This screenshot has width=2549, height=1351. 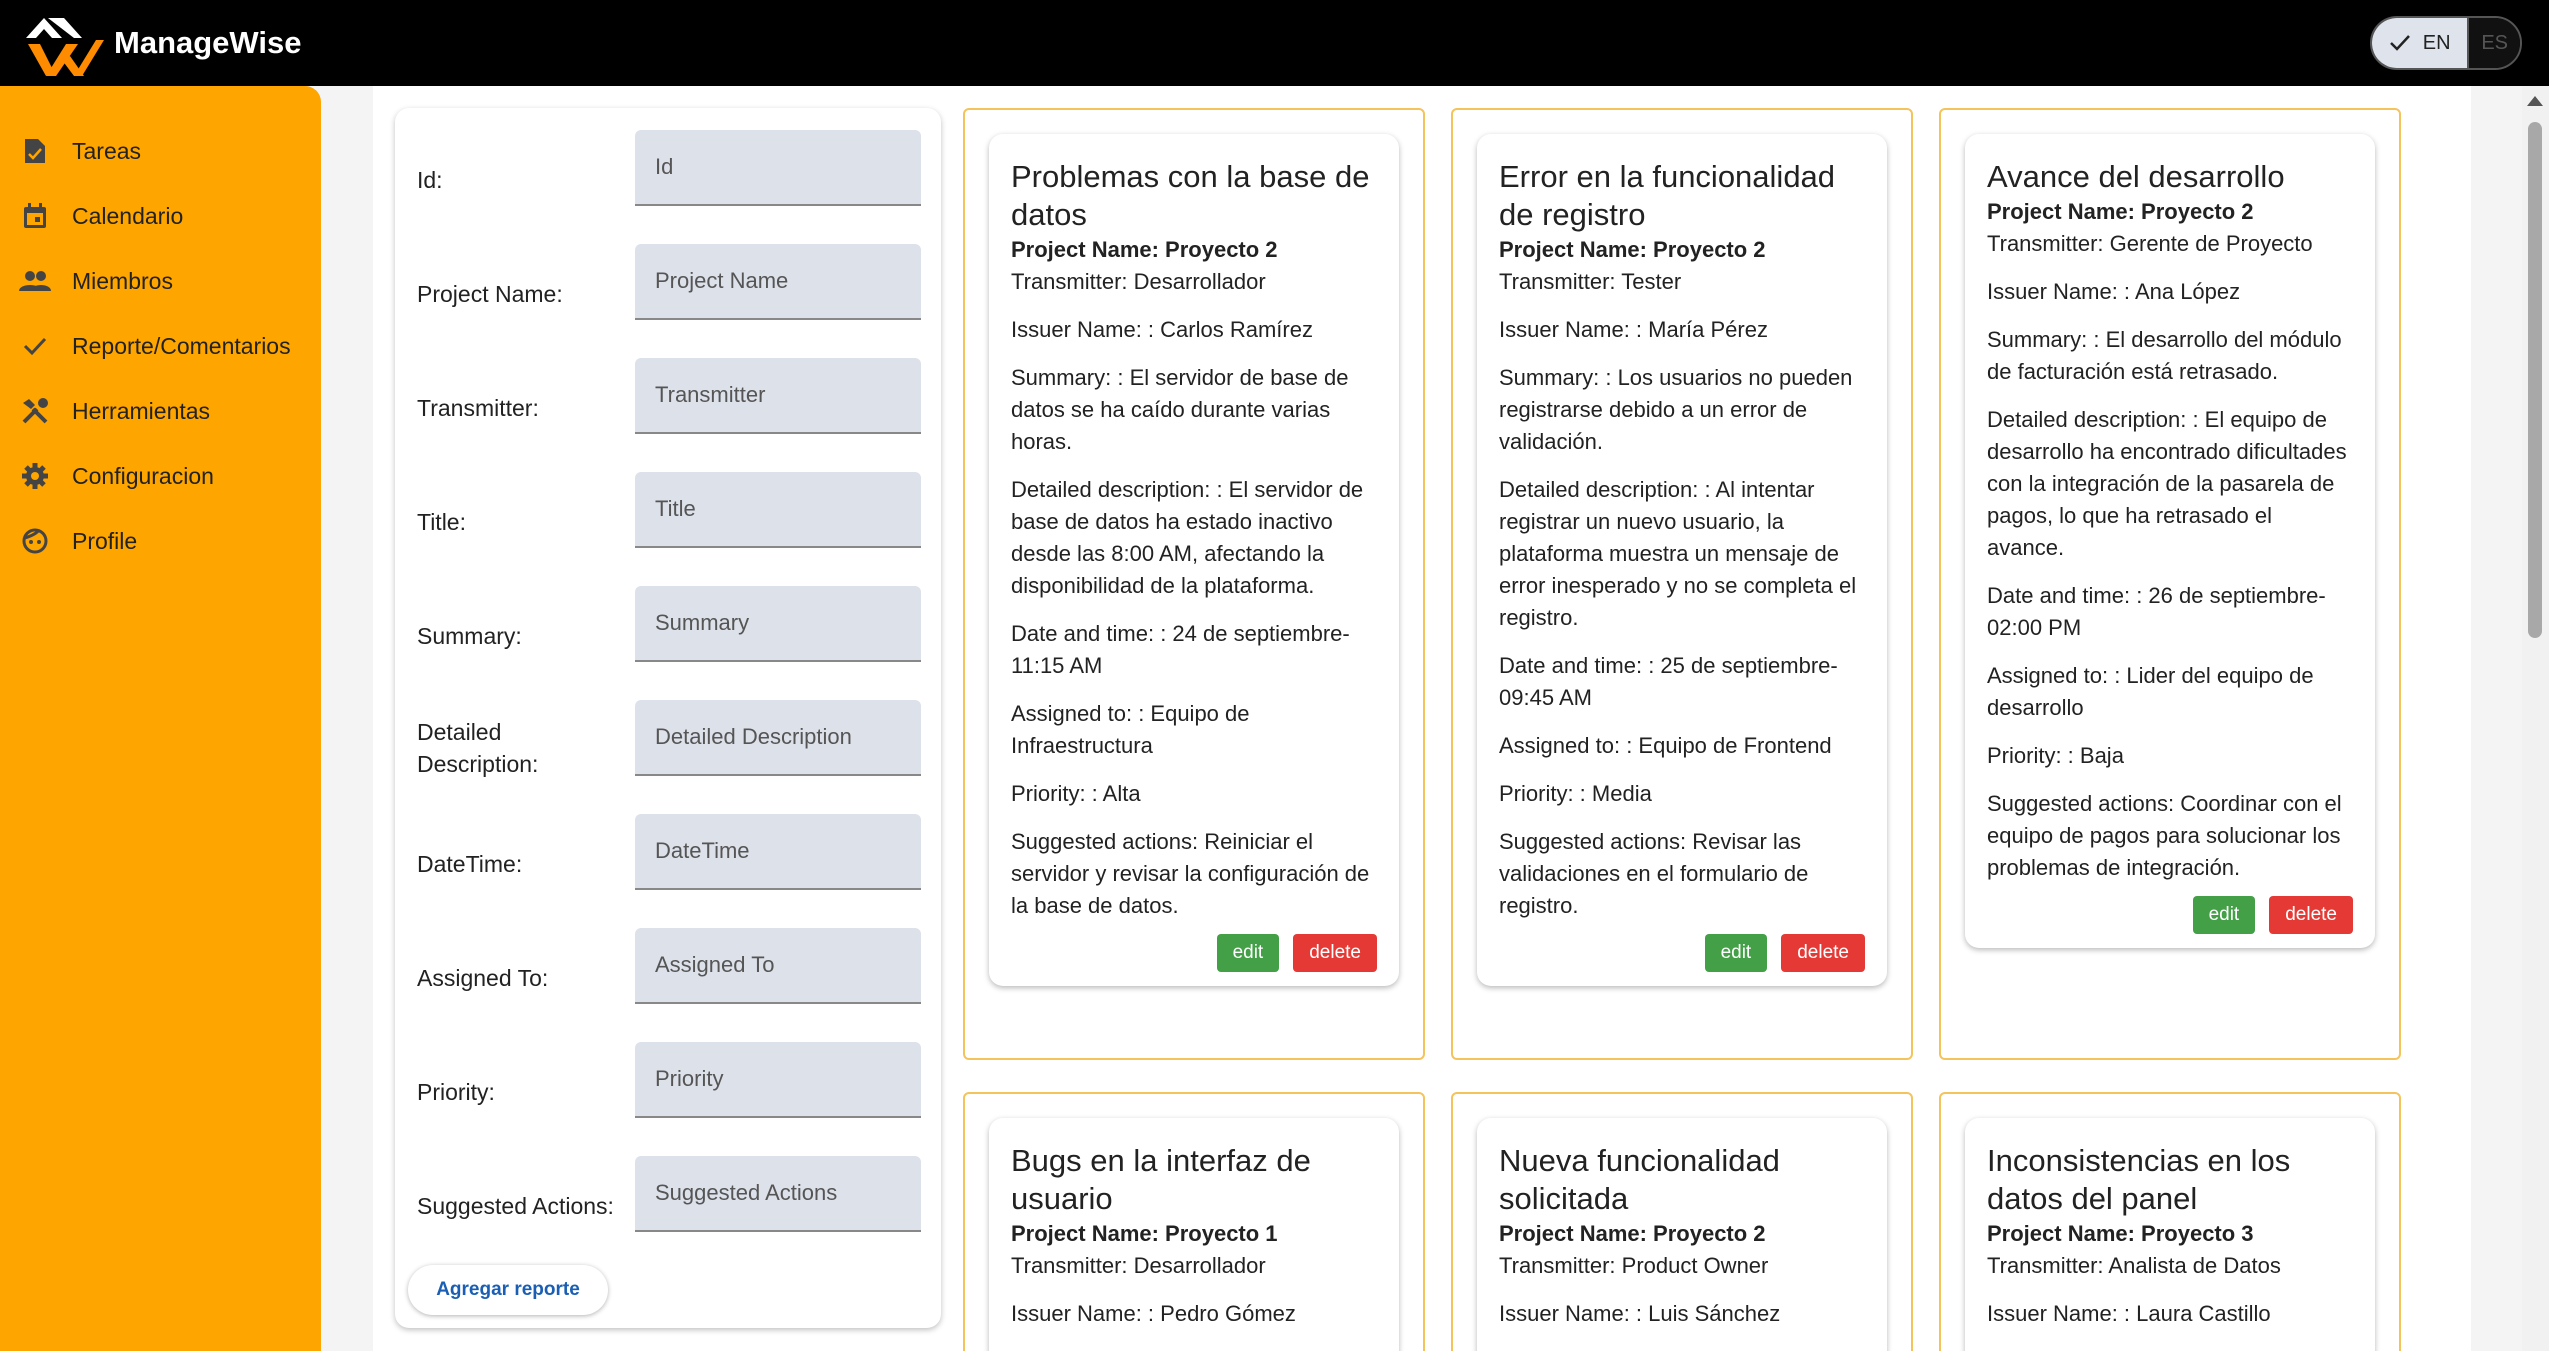 What do you see at coordinates (2535, 718) in the screenshot?
I see `page-scrollbar` at bounding box center [2535, 718].